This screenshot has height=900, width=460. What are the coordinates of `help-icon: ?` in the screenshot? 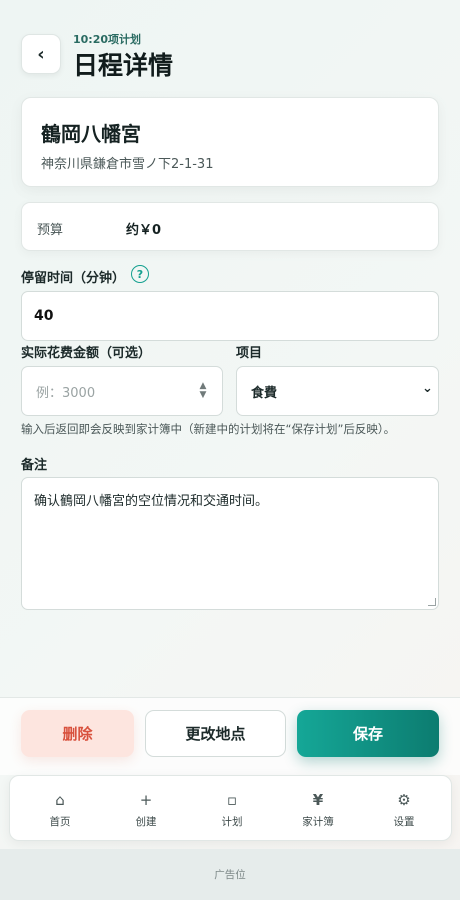 It's located at (140, 274).